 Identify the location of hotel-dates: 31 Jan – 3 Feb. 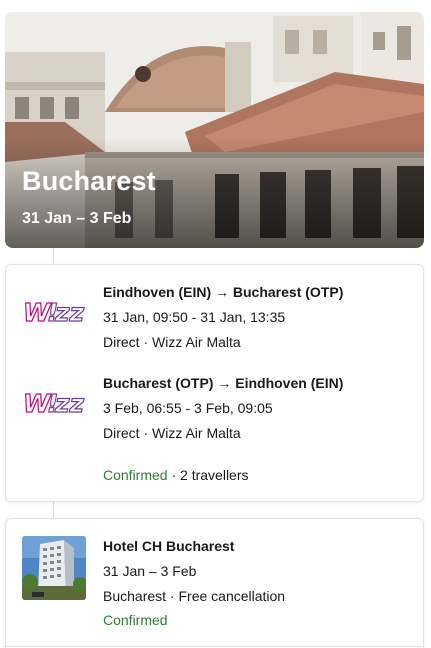
(150, 571).